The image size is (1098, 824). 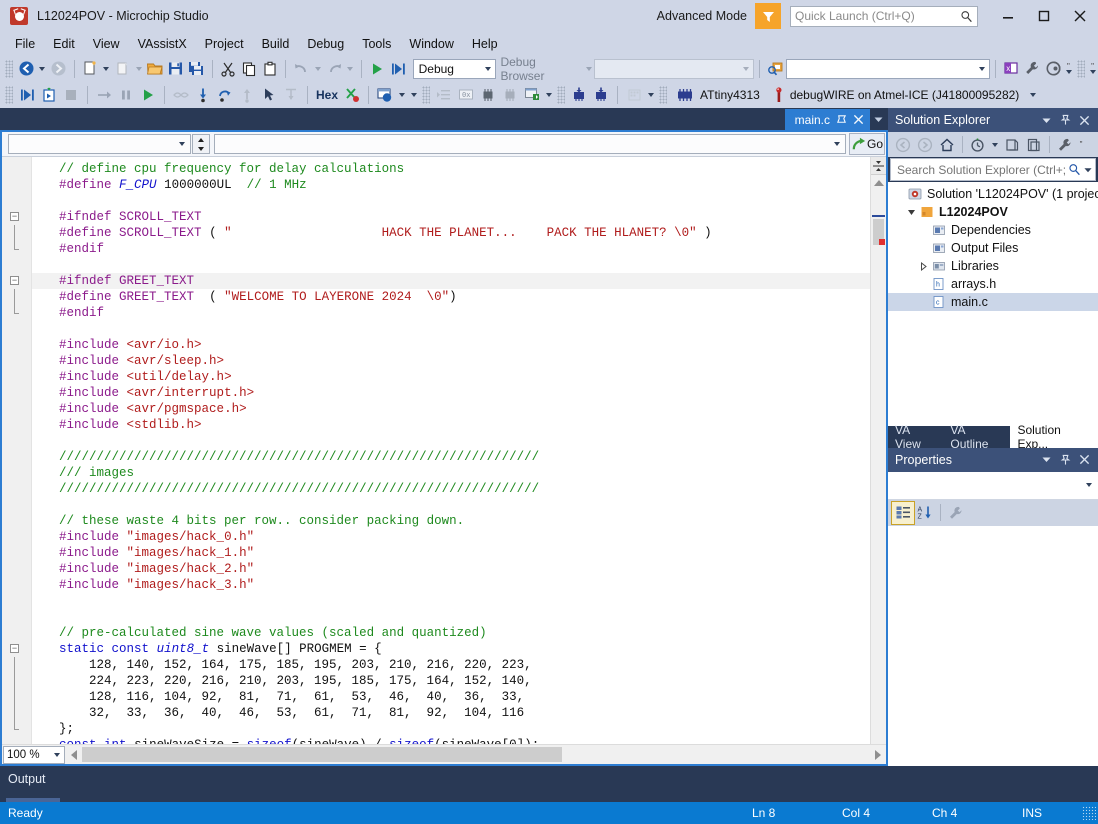 What do you see at coordinates (903, 145) in the screenshot?
I see `navigate-back-icon` at bounding box center [903, 145].